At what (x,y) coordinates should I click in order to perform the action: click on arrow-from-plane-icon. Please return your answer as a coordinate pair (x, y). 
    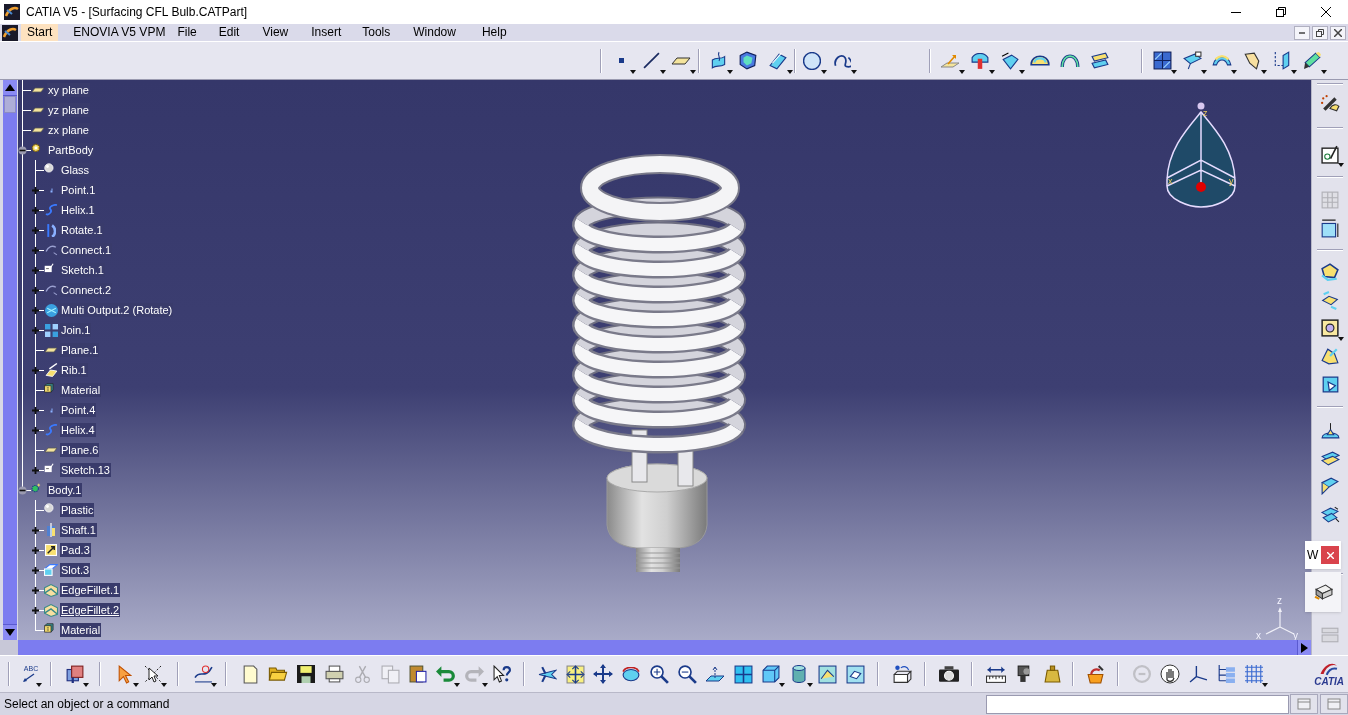
    Looking at the image, I should click on (950, 60).